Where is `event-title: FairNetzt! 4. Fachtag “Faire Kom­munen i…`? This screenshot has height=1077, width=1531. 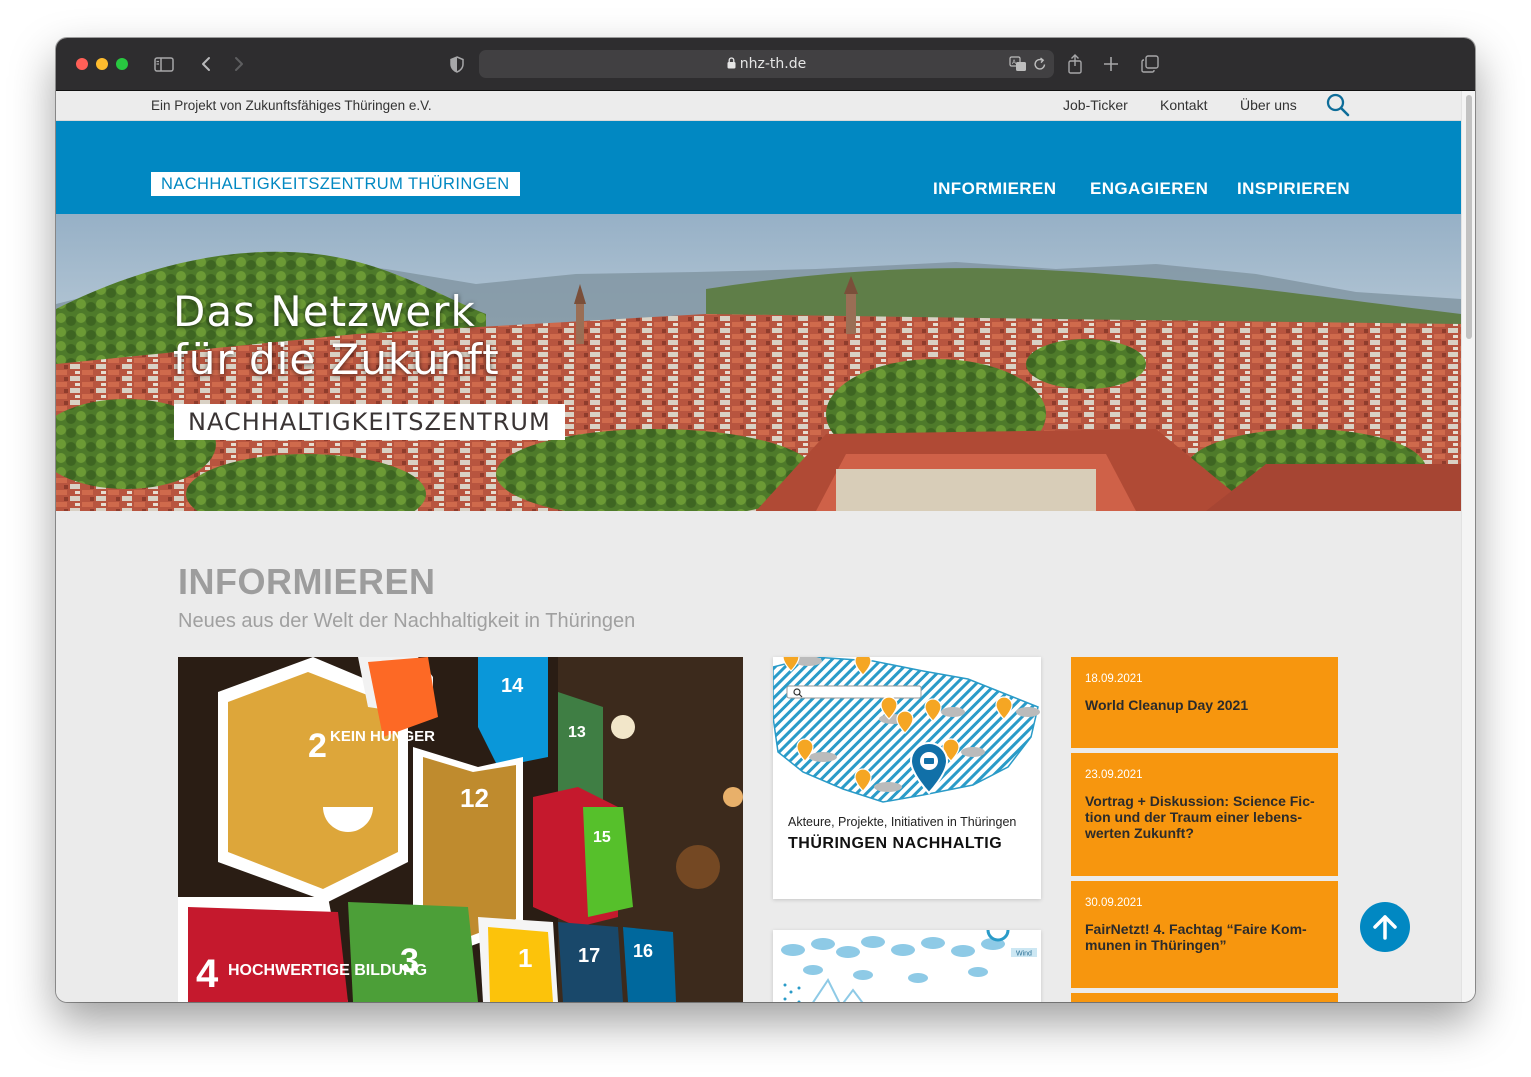
event-title: FairNetzt! 4. Fachtag “Faire Kom­munen i… is located at coordinates (1196, 937).